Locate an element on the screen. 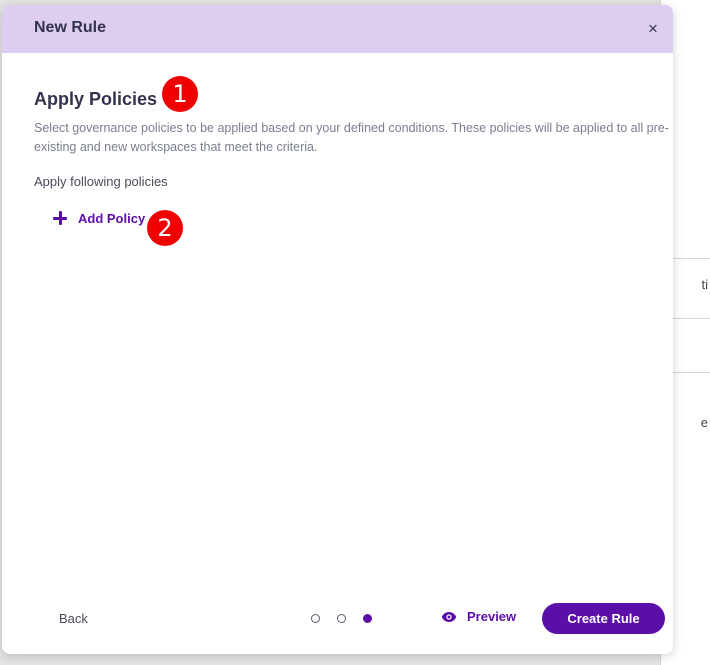 This screenshot has width=710, height=665. add-policy-label: Add Policy is located at coordinates (112, 218).